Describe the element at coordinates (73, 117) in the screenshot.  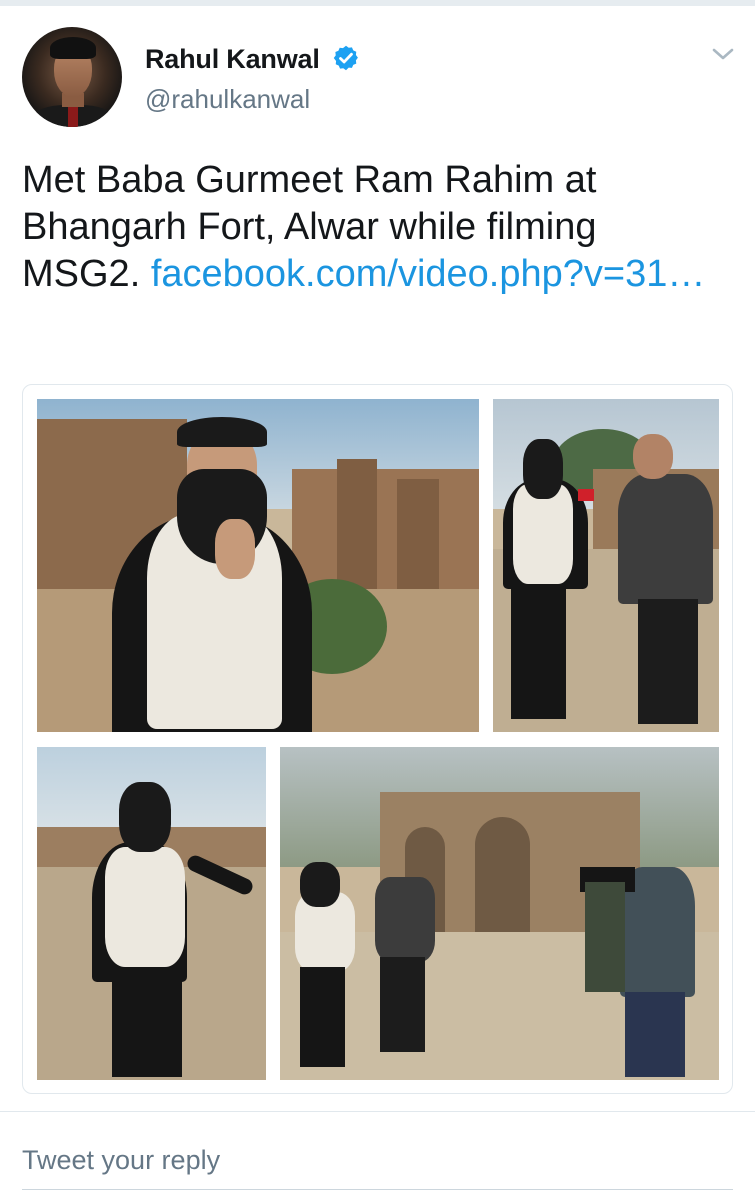
I see `avatar-tie` at that location.